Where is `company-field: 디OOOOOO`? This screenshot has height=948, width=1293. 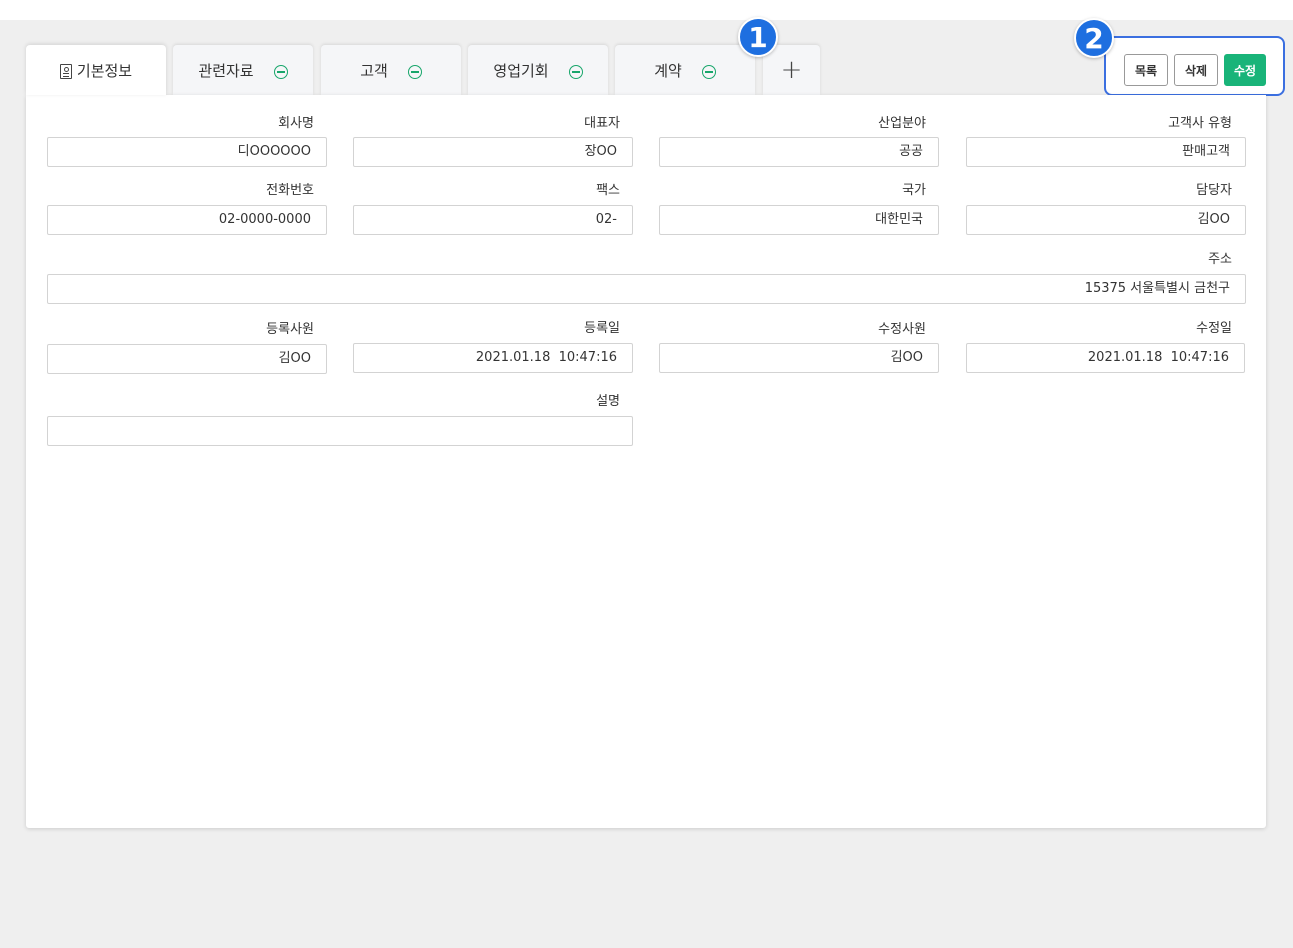 company-field: 디OOOOOO is located at coordinates (187, 152).